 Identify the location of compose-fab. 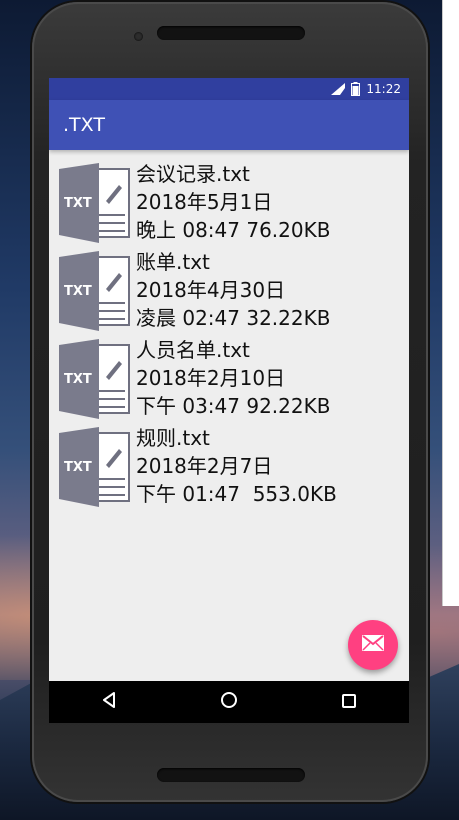
(373, 645).